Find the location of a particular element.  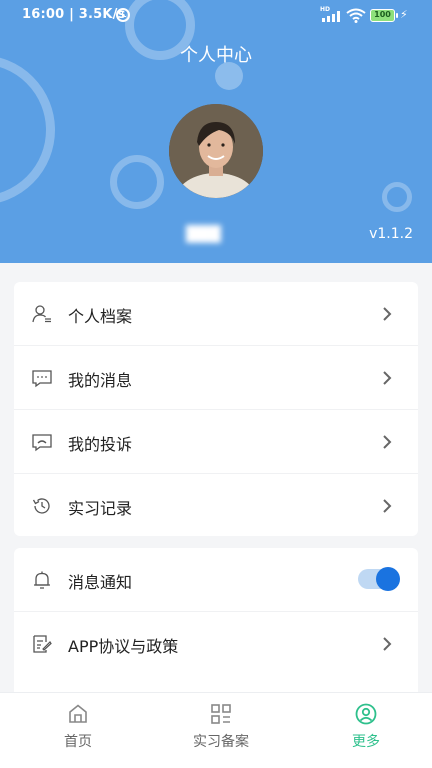

avatar is located at coordinates (216, 151).